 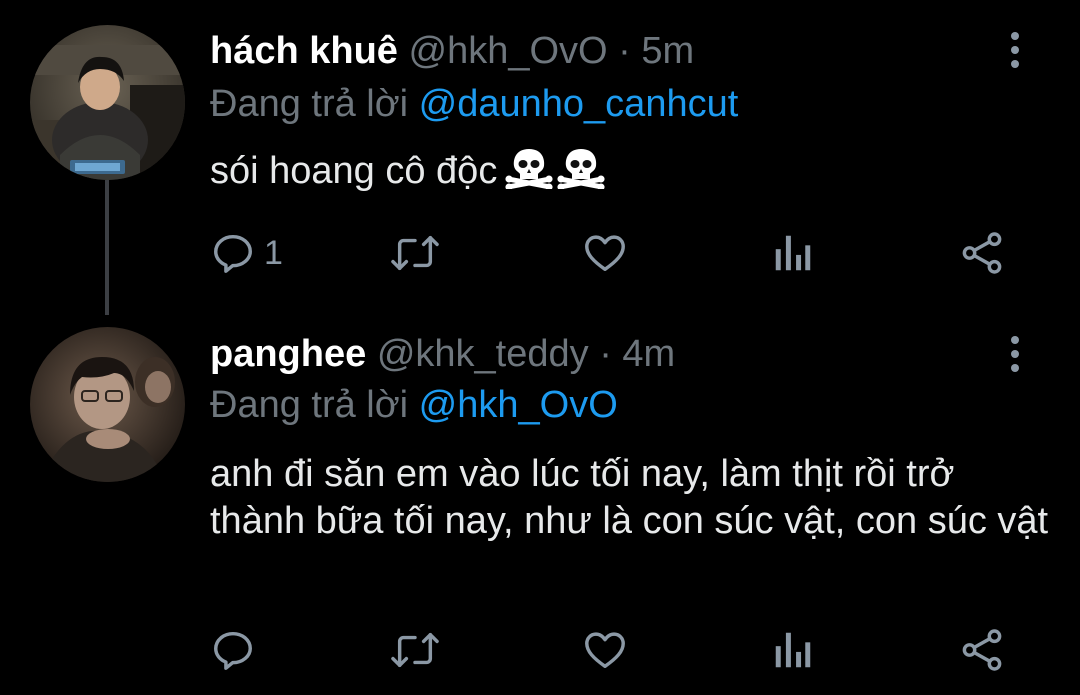 I want to click on replying-to: Đang trả lời @hkh_OvO, so click(x=414, y=405).